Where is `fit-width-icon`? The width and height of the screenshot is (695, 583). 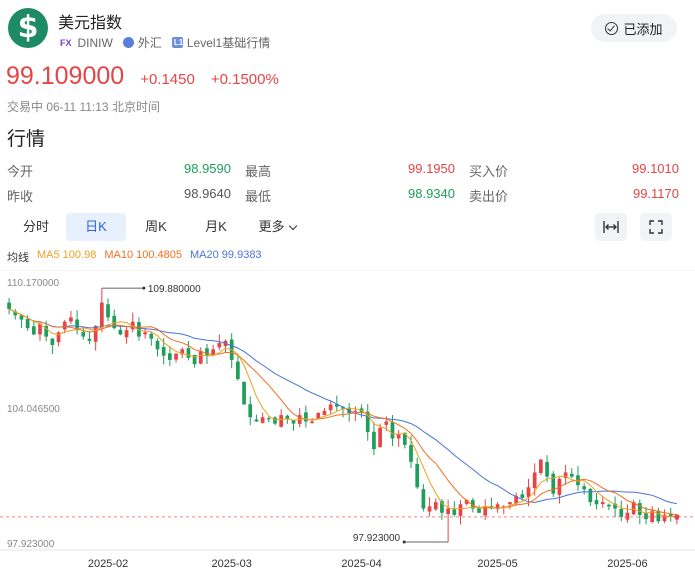 fit-width-icon is located at coordinates (611, 227).